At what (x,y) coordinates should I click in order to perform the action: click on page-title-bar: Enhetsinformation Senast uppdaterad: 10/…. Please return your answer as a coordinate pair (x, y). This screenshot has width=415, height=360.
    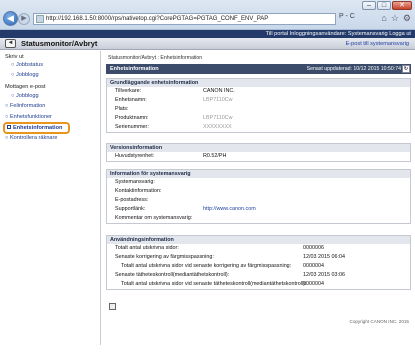
    Looking at the image, I should click on (258, 69).